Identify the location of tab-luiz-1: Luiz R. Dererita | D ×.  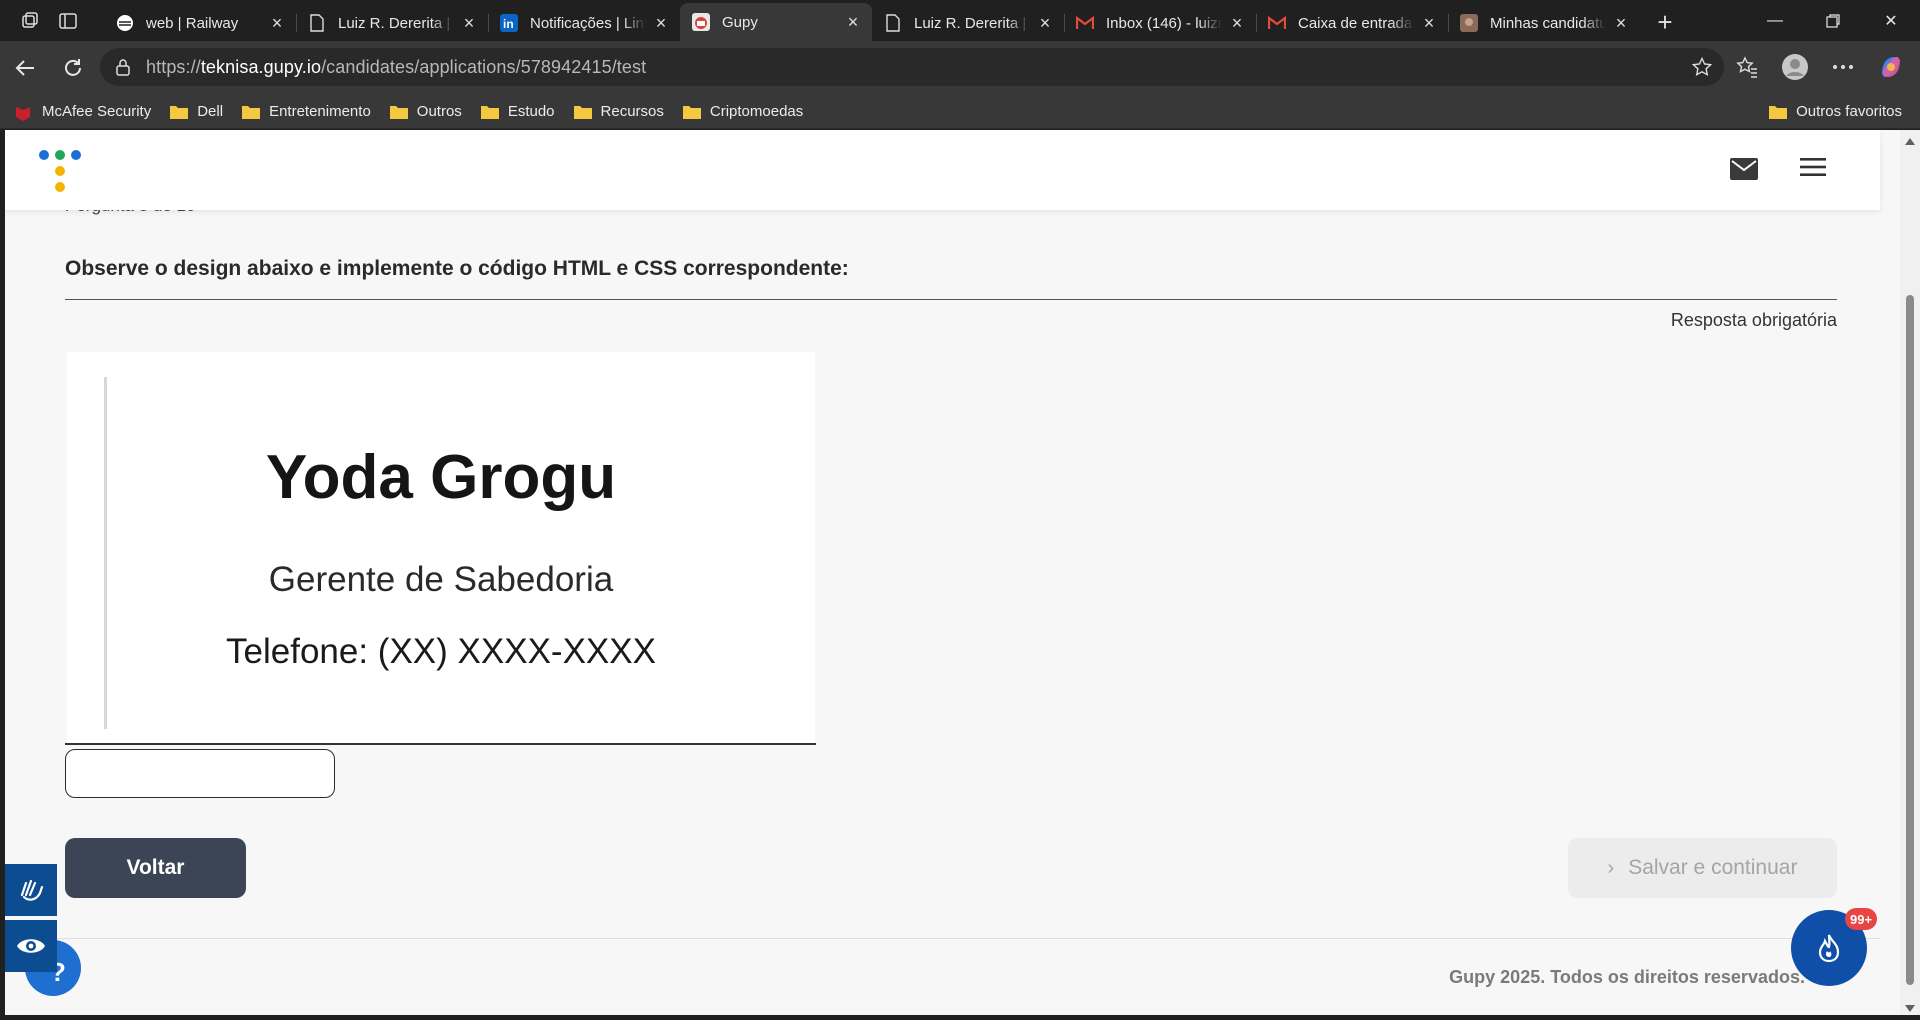
(392, 23).